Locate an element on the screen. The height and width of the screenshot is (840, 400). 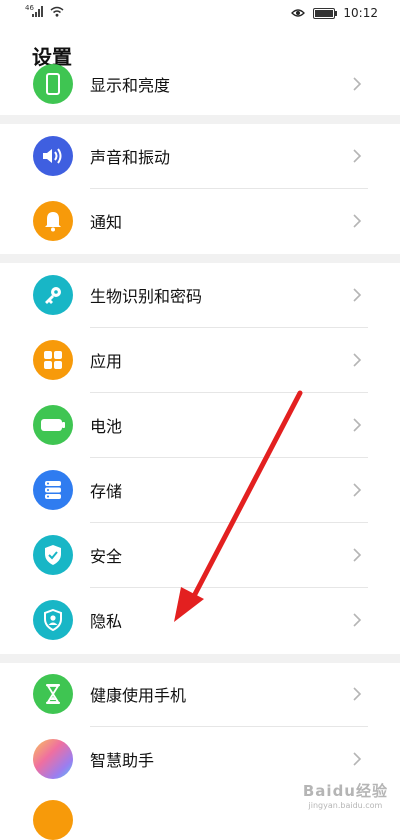
settings-item-display: 显示和亮度 is located at coordinates (200, 84).